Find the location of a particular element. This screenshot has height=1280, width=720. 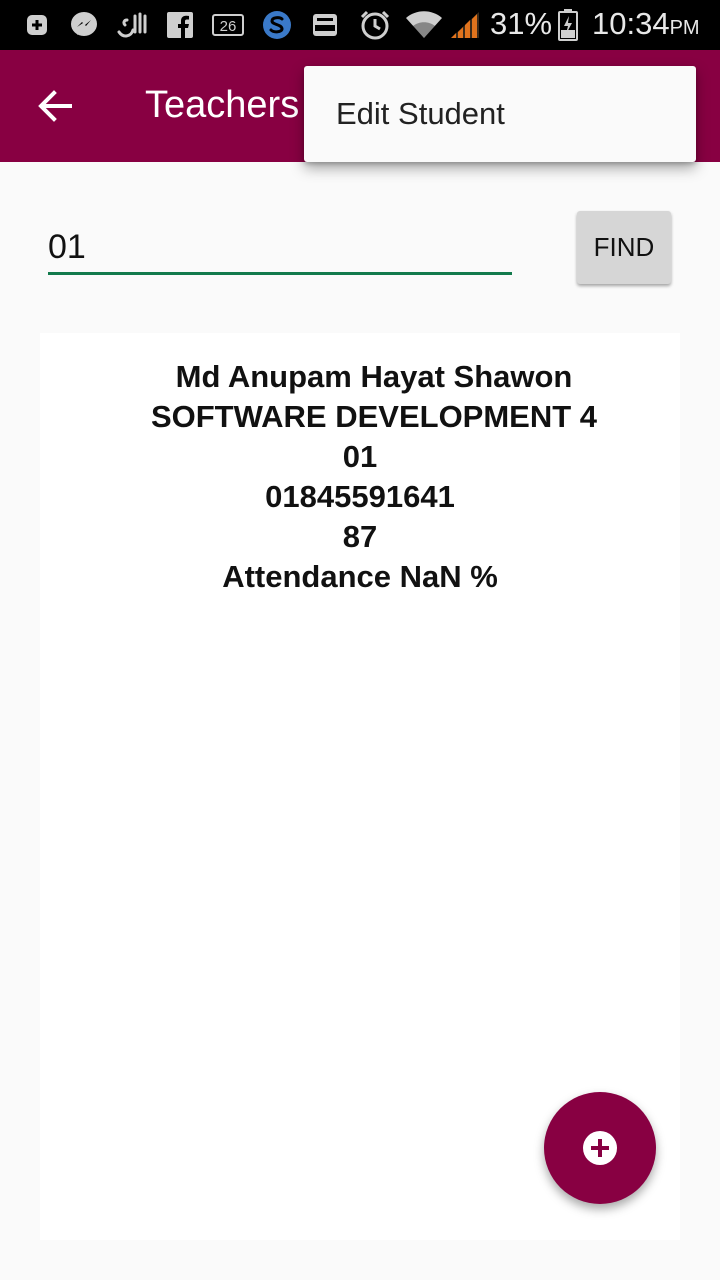

calendar-icon: 26 is located at coordinates (228, 25).